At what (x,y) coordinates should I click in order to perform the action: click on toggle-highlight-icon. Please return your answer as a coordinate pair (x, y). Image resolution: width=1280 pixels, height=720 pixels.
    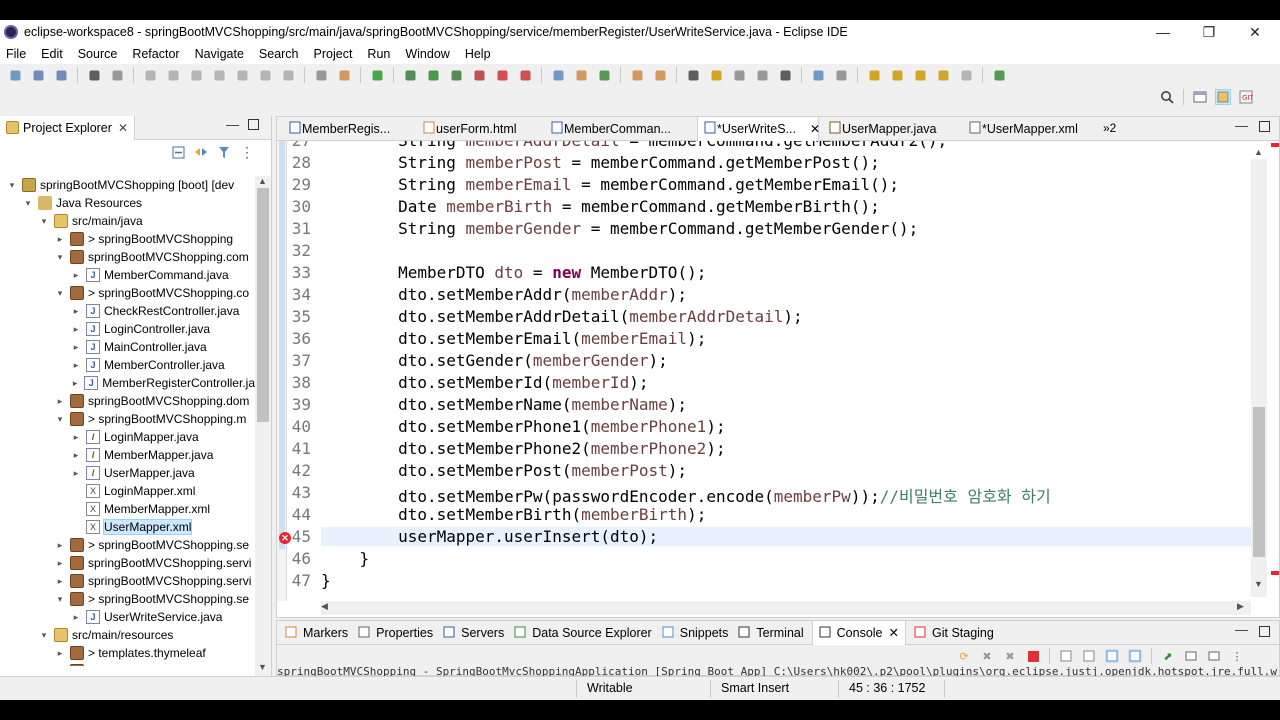
    Looking at the image, I should click on (716, 75).